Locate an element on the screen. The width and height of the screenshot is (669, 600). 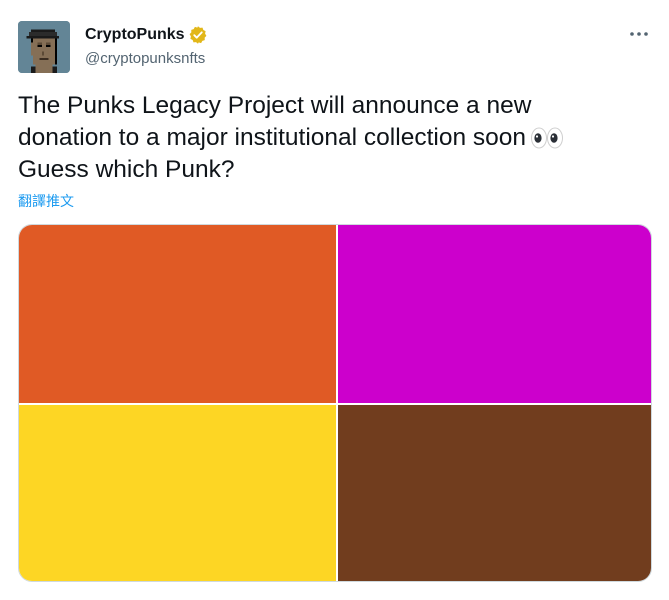
verified-badge-icon is located at coordinates (198, 35).